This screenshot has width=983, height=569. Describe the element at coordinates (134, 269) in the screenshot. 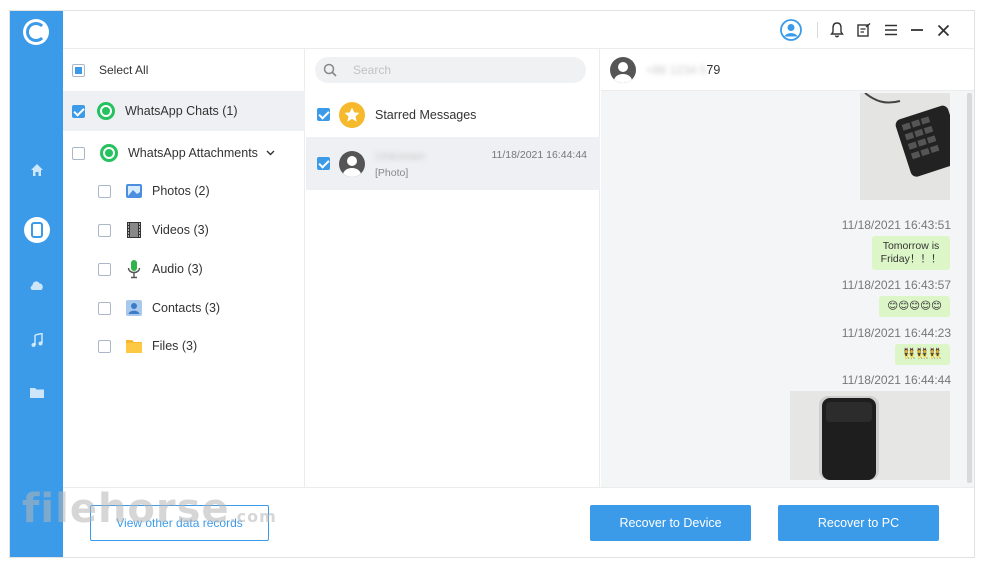

I see `microphone-icon` at that location.